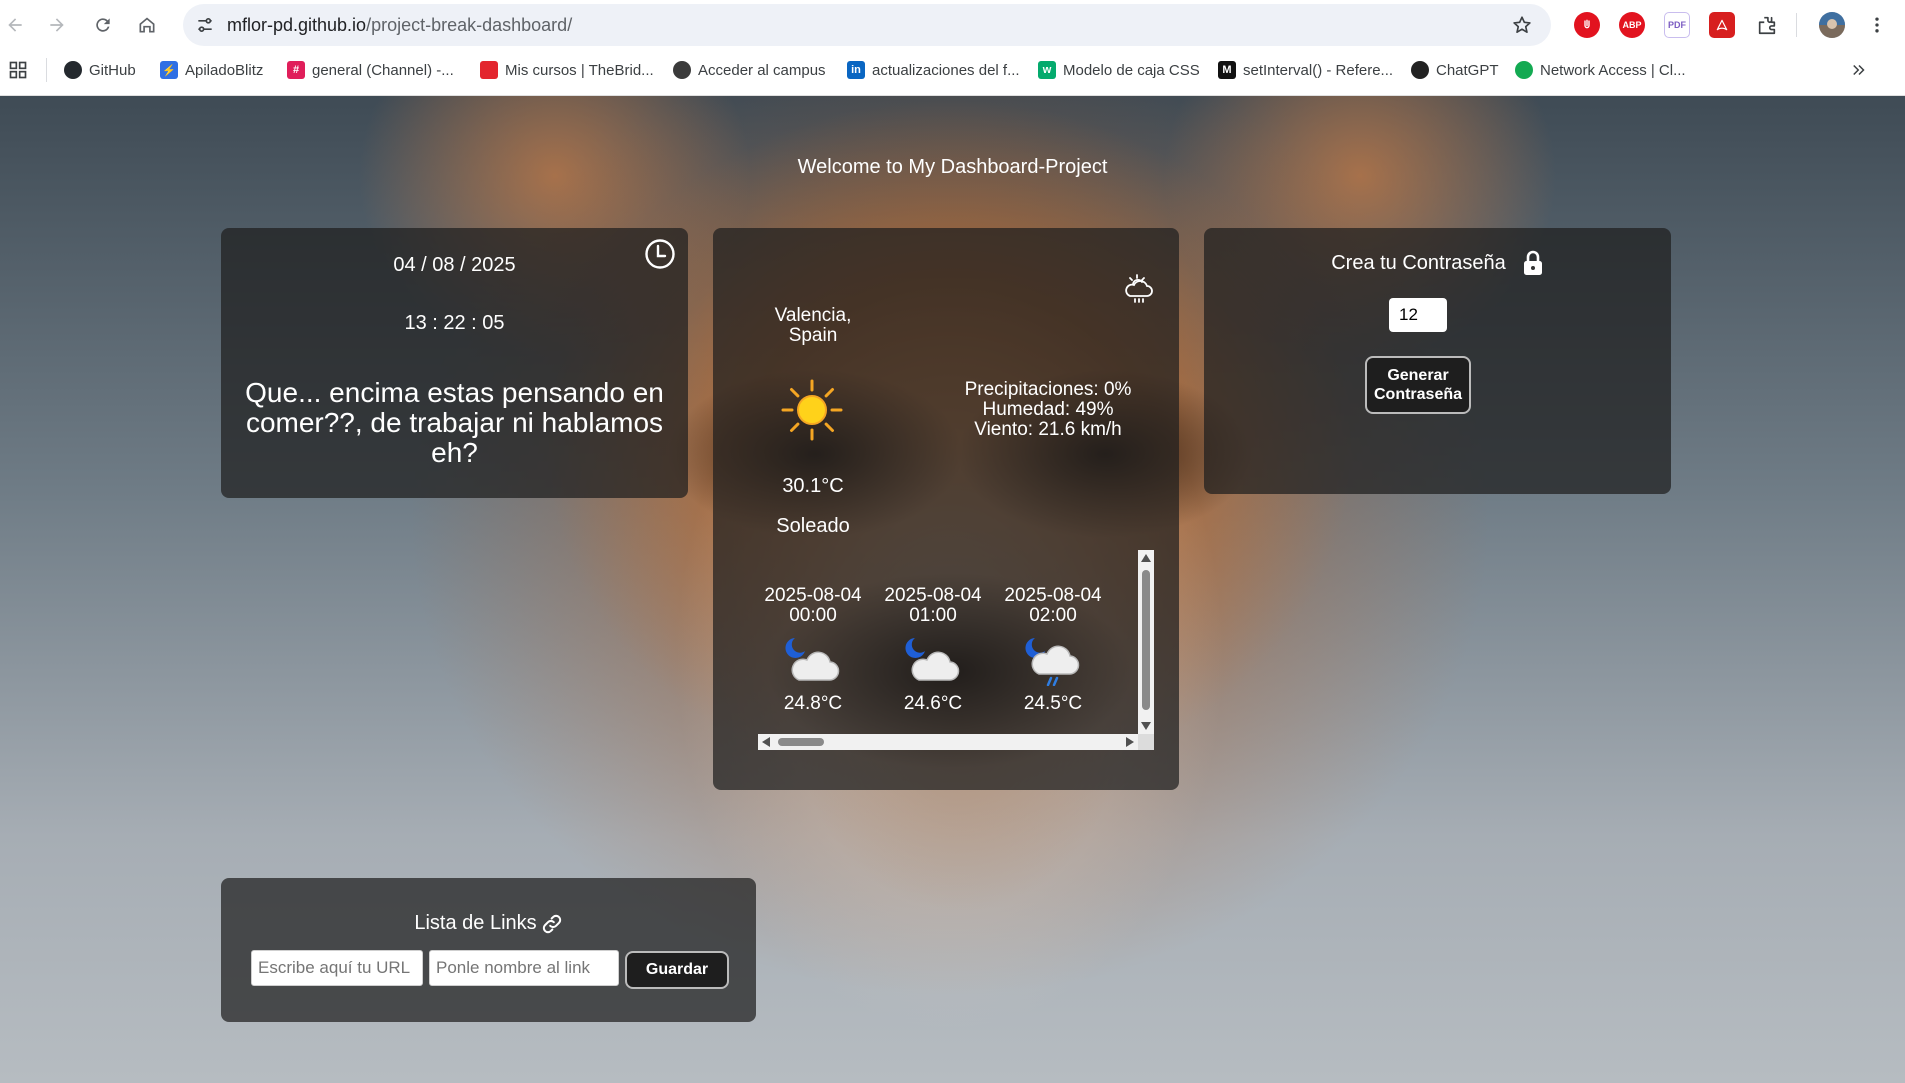 This screenshot has width=1905, height=1083. Describe the element at coordinates (1418, 315) in the screenshot. I see `password-length-input` at that location.